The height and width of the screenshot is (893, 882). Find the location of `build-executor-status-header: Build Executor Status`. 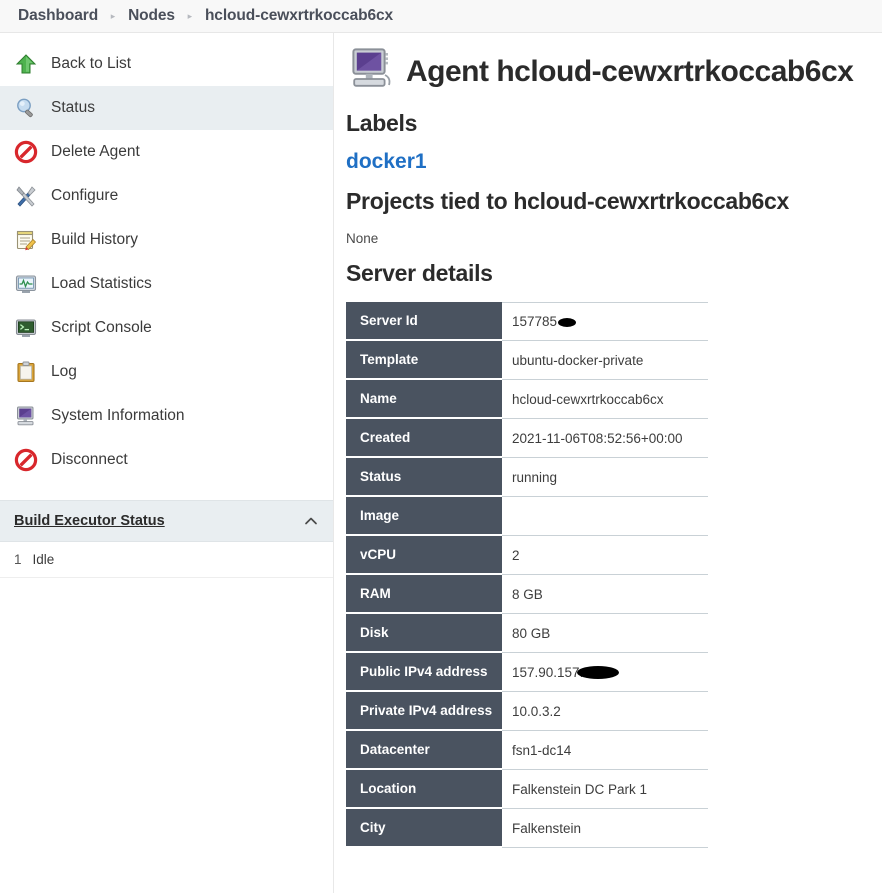

build-executor-status-header: Build Executor Status is located at coordinates (166, 521).